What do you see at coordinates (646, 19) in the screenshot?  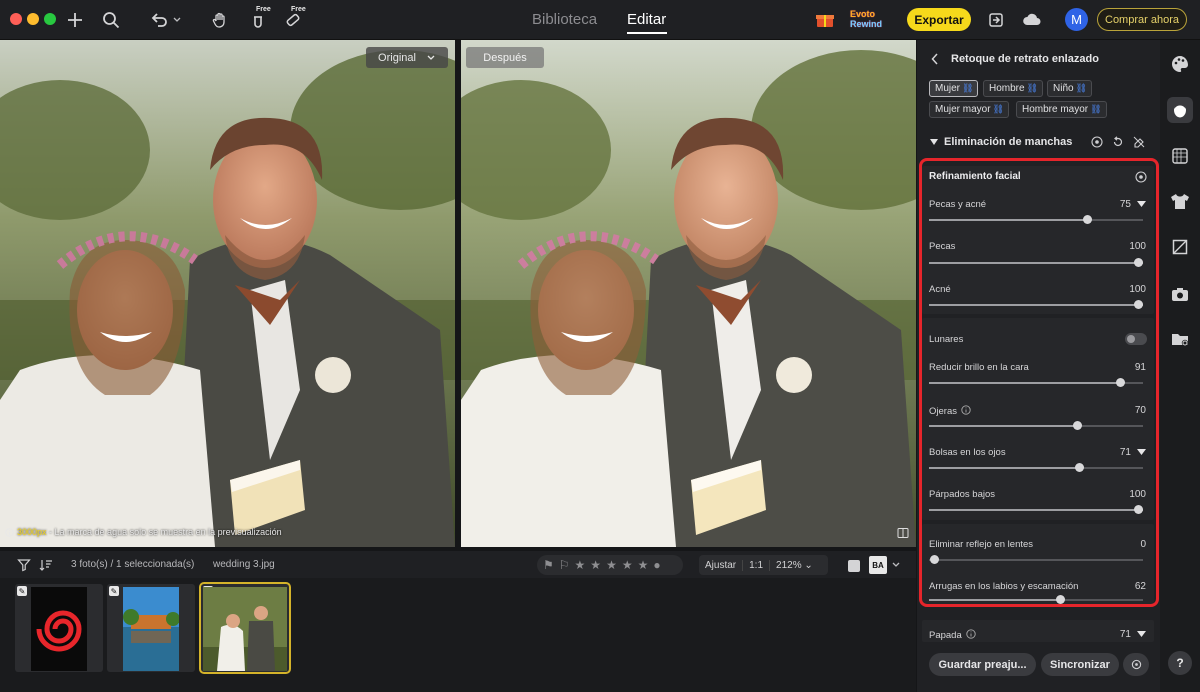 I see `tab-editar: Editar` at bounding box center [646, 19].